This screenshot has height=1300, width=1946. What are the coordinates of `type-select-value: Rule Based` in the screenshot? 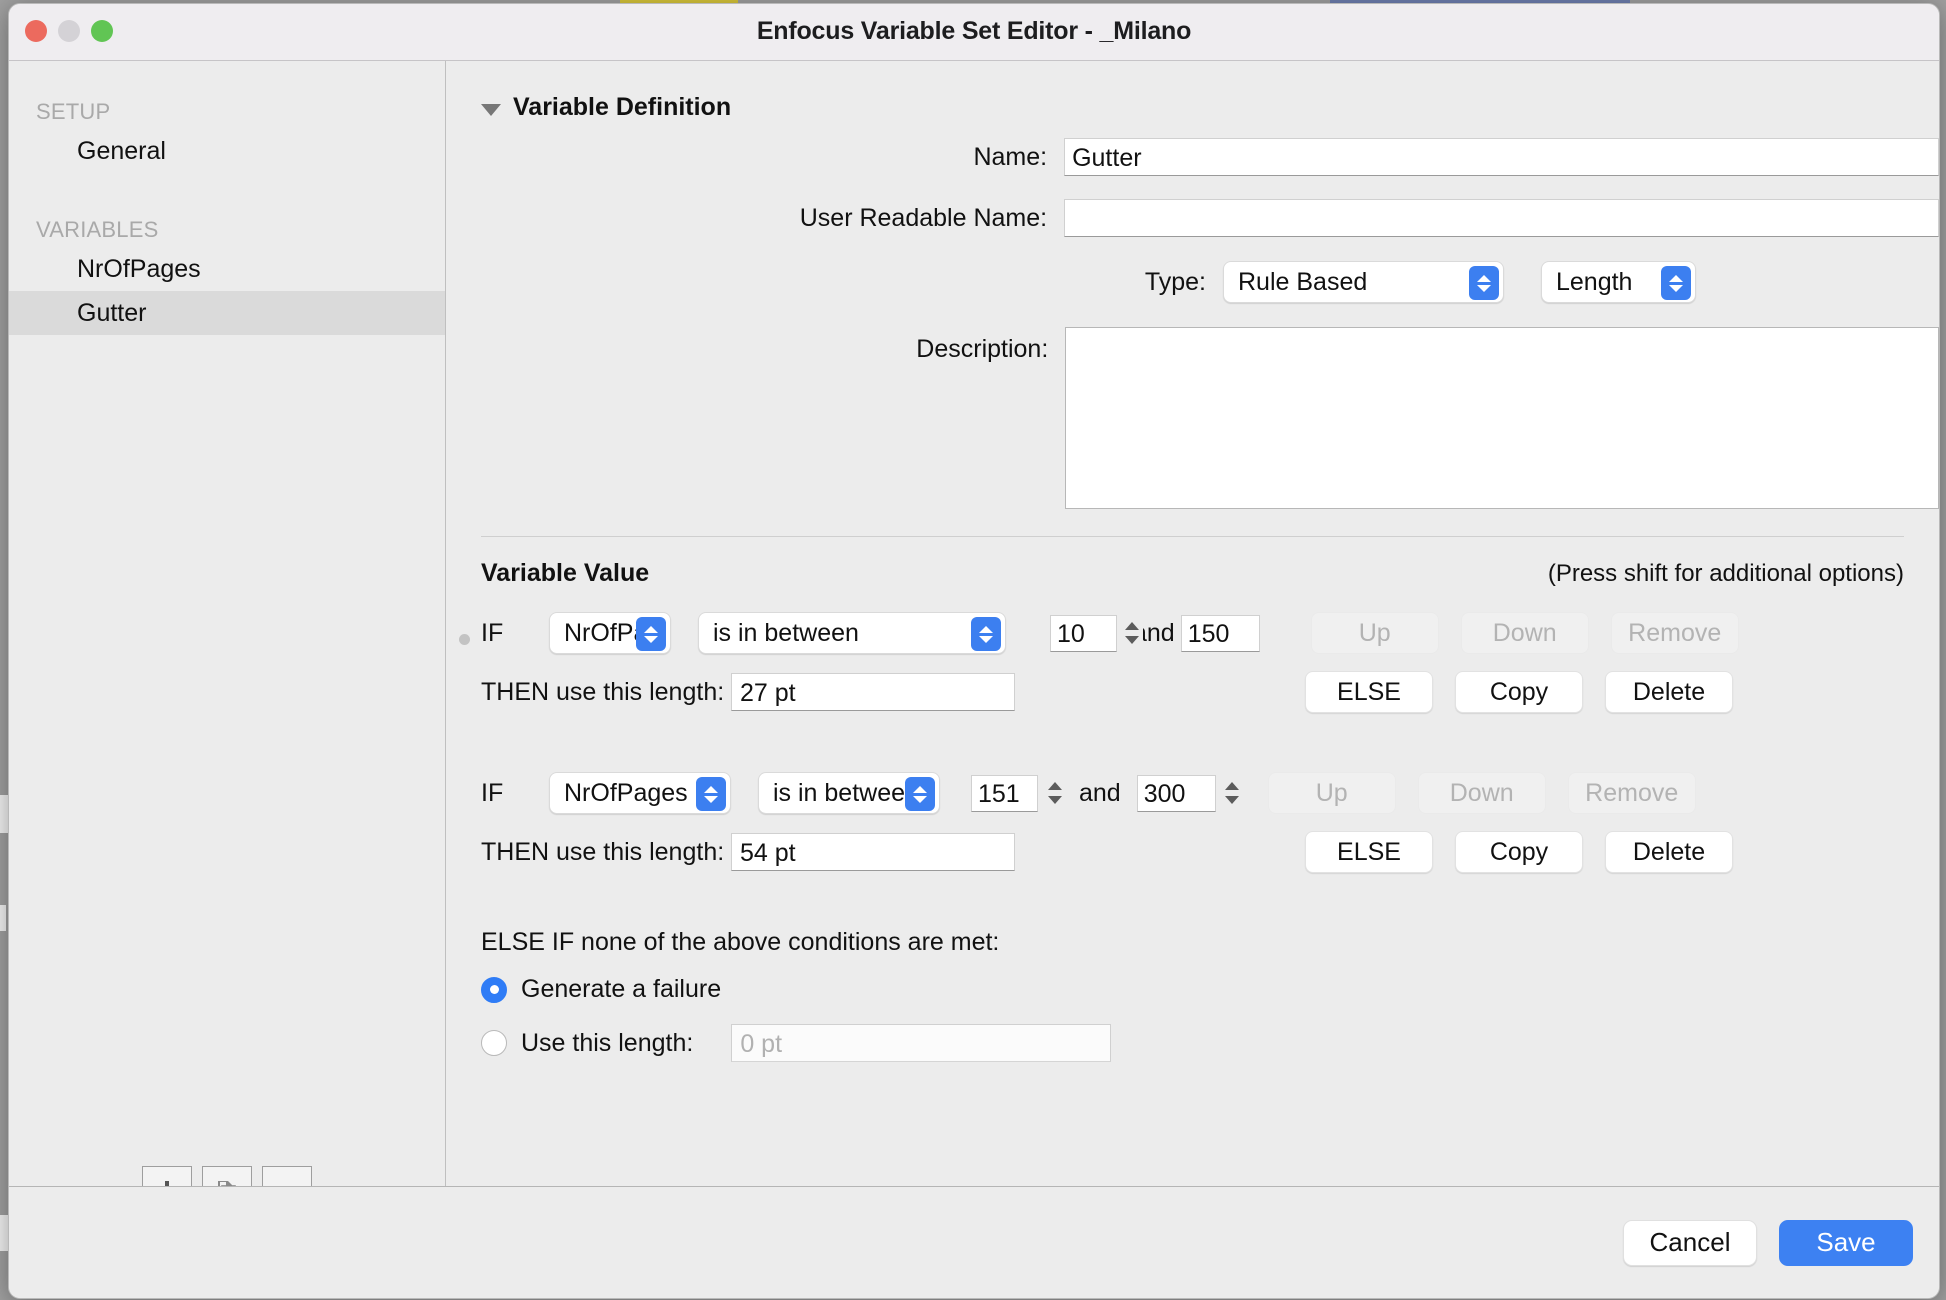 It's located at (1303, 281).